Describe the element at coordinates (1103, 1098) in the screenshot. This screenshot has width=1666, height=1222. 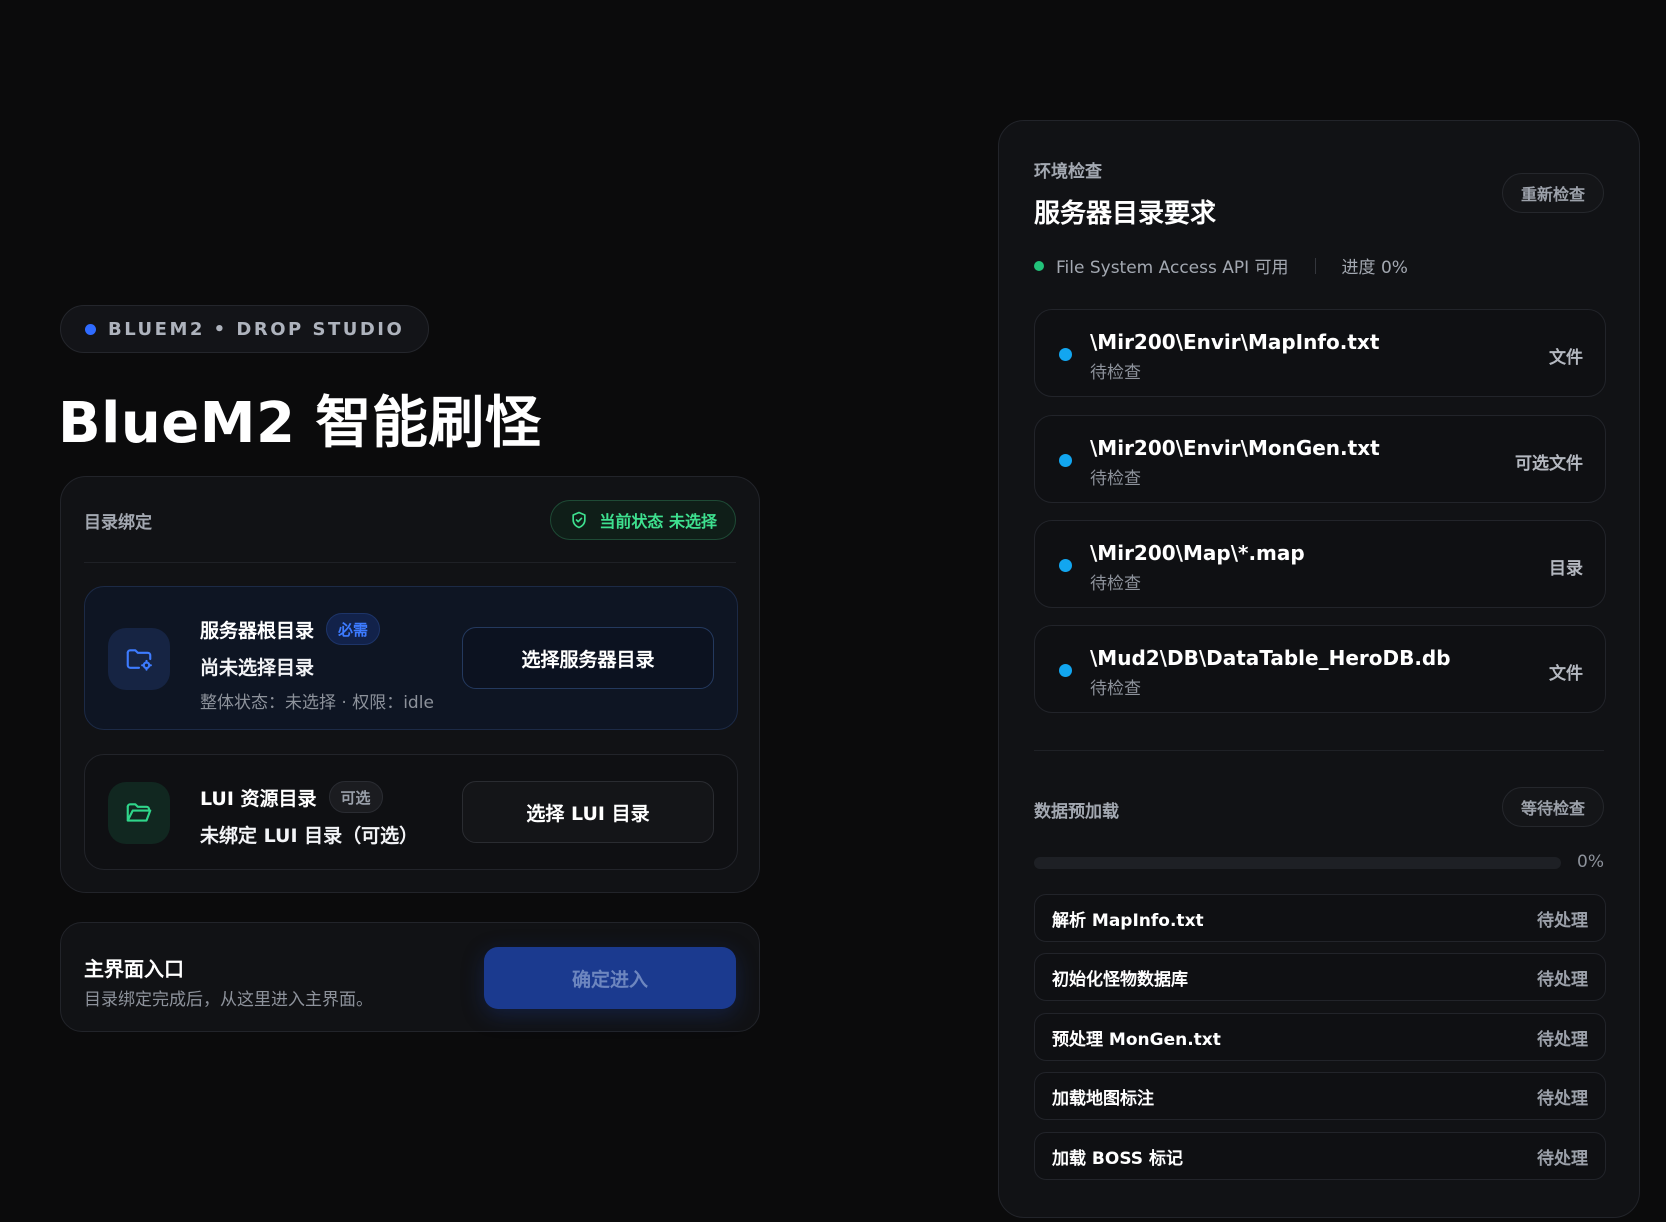
I see `task-name: 加载地图标注` at that location.